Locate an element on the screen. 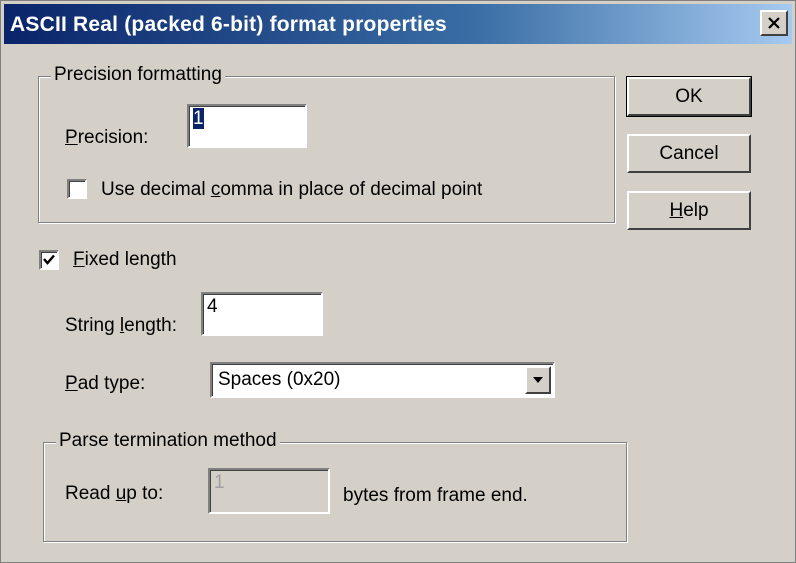 This screenshot has height=563, width=796. precision-label: Precision: is located at coordinates (107, 137).